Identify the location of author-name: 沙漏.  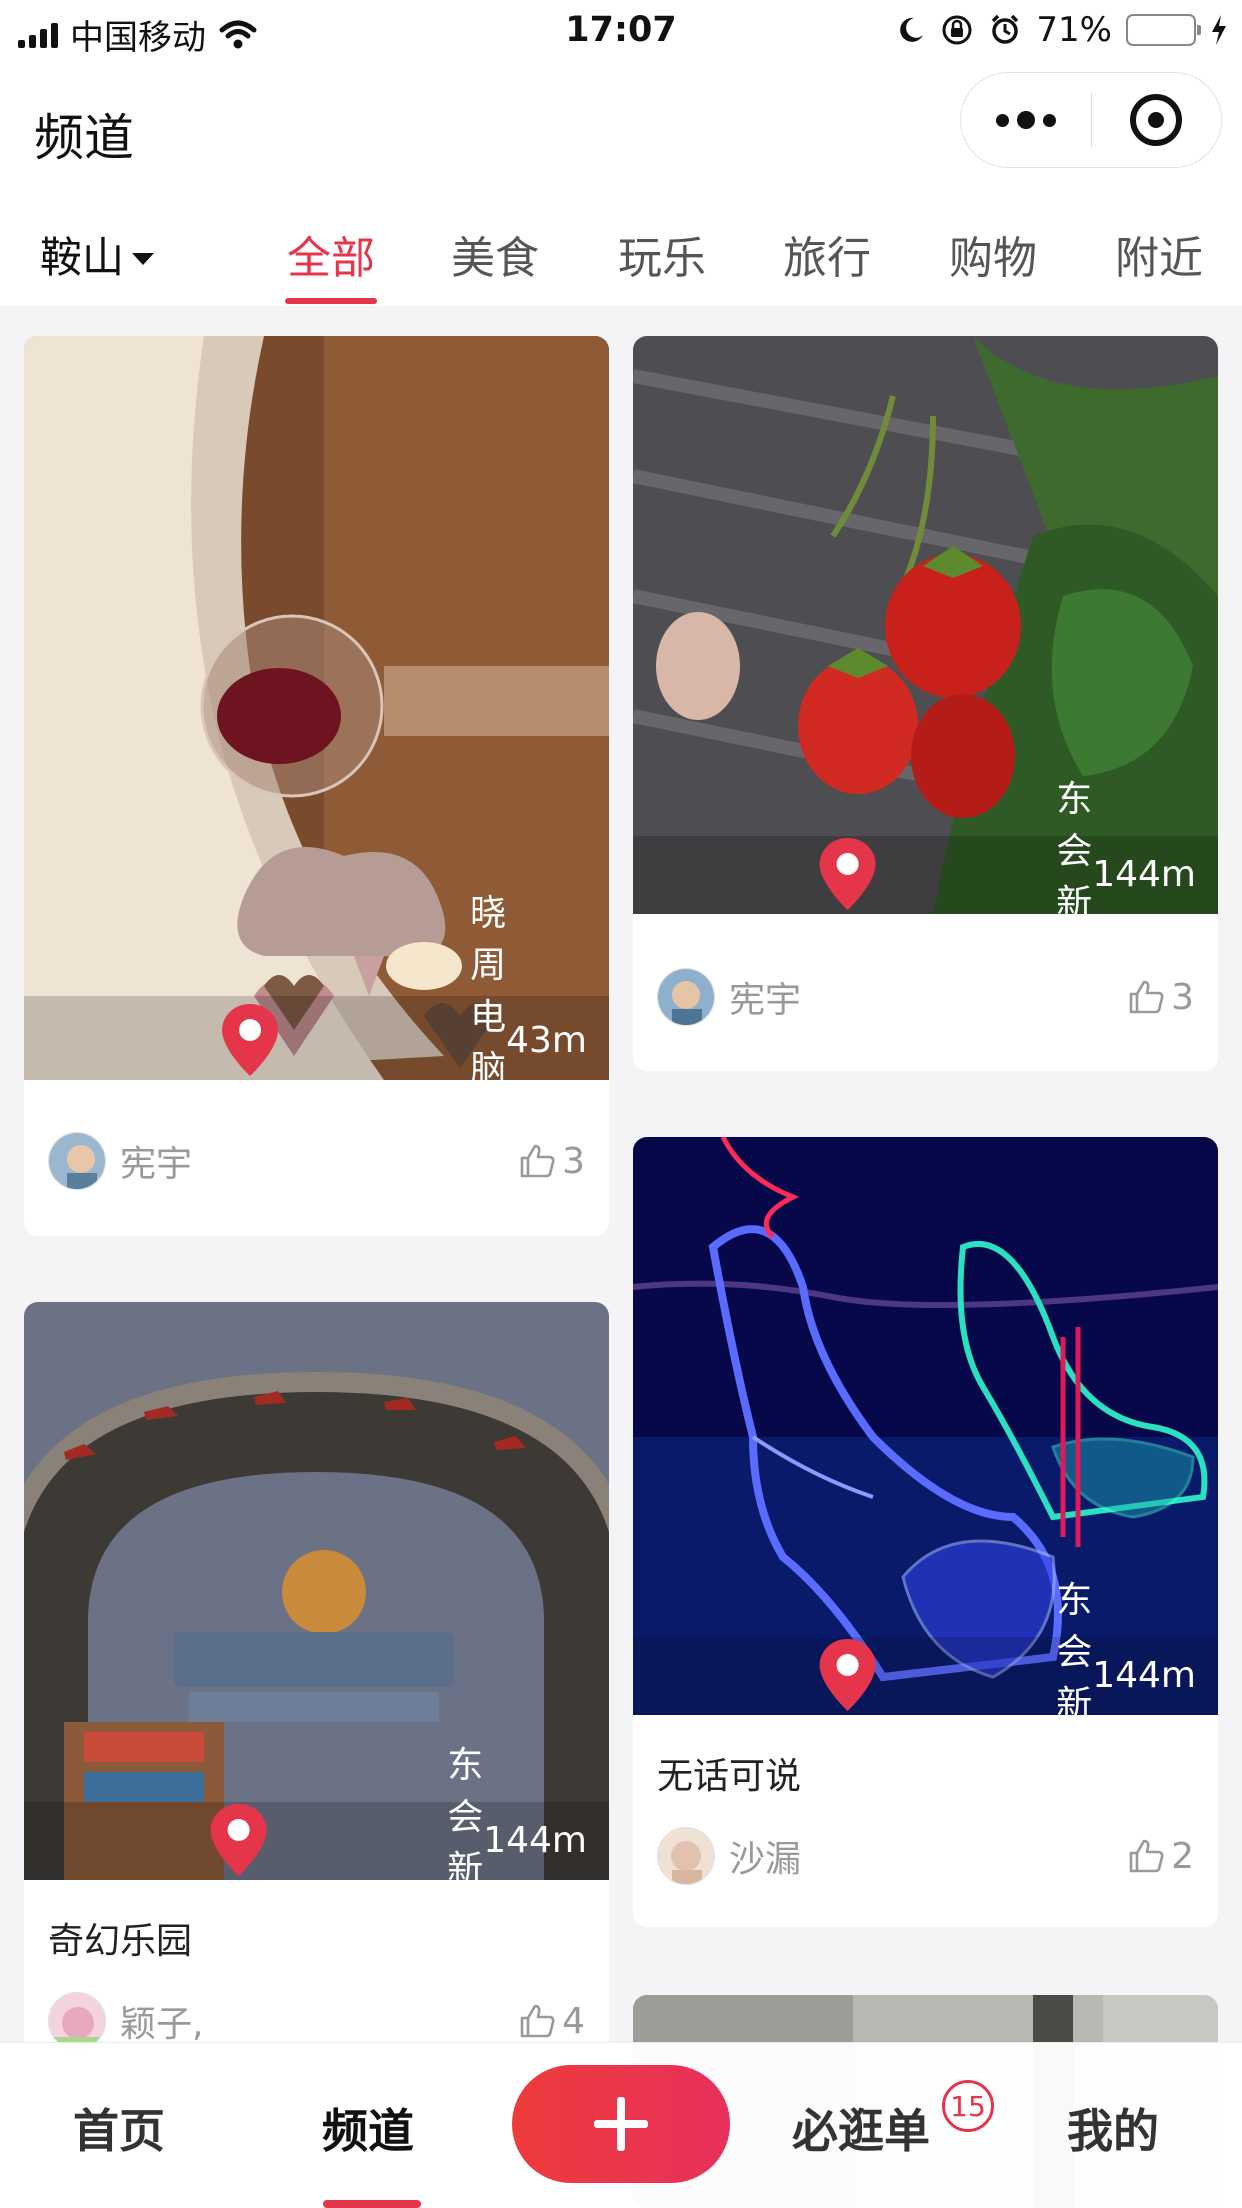
(928, 1856).